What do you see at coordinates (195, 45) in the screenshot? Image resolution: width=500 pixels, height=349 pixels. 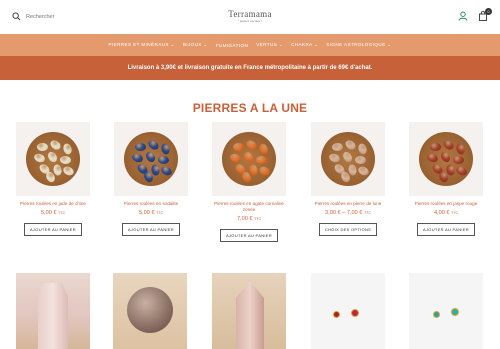 I see `nav-item-bijoux: Bijoux ⌄` at bounding box center [195, 45].